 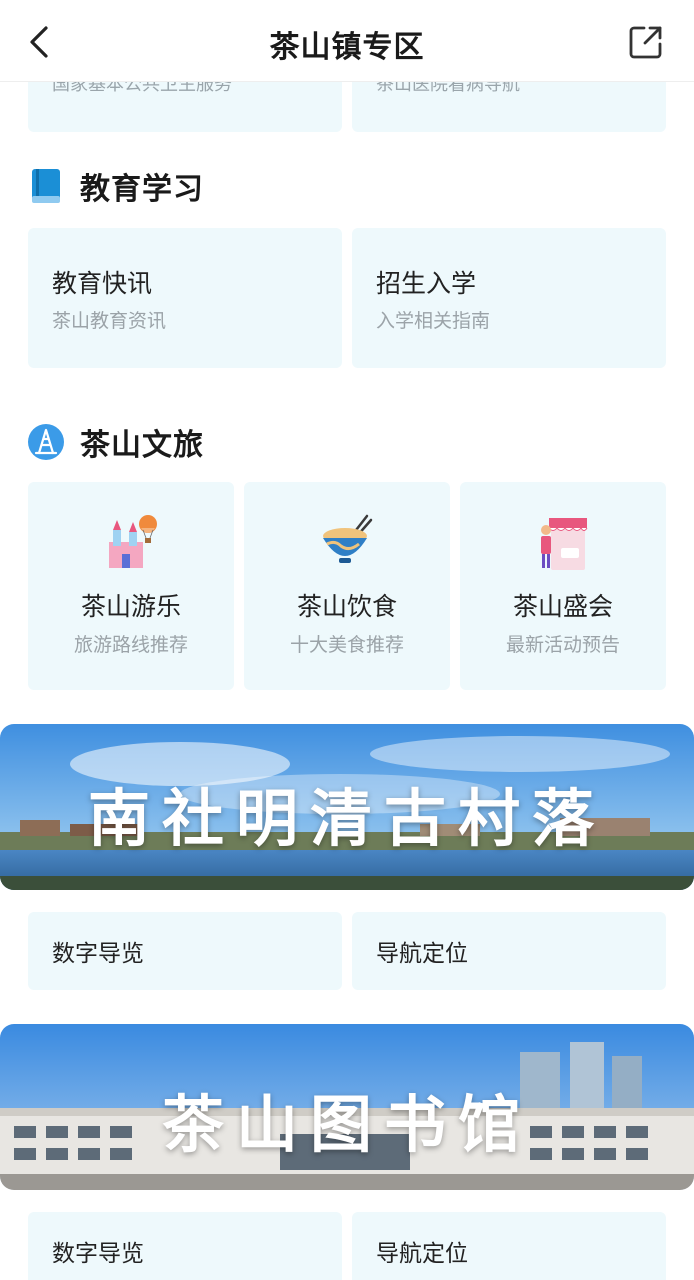 What do you see at coordinates (426, 283) in the screenshot?
I see `card-title: 招生入学` at bounding box center [426, 283].